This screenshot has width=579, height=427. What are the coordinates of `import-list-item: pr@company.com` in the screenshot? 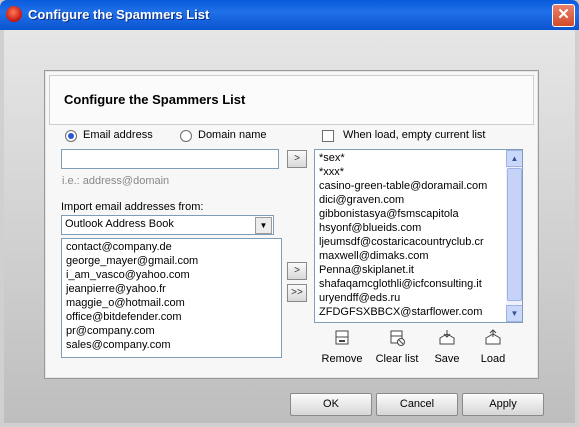 It's located at (110, 331).